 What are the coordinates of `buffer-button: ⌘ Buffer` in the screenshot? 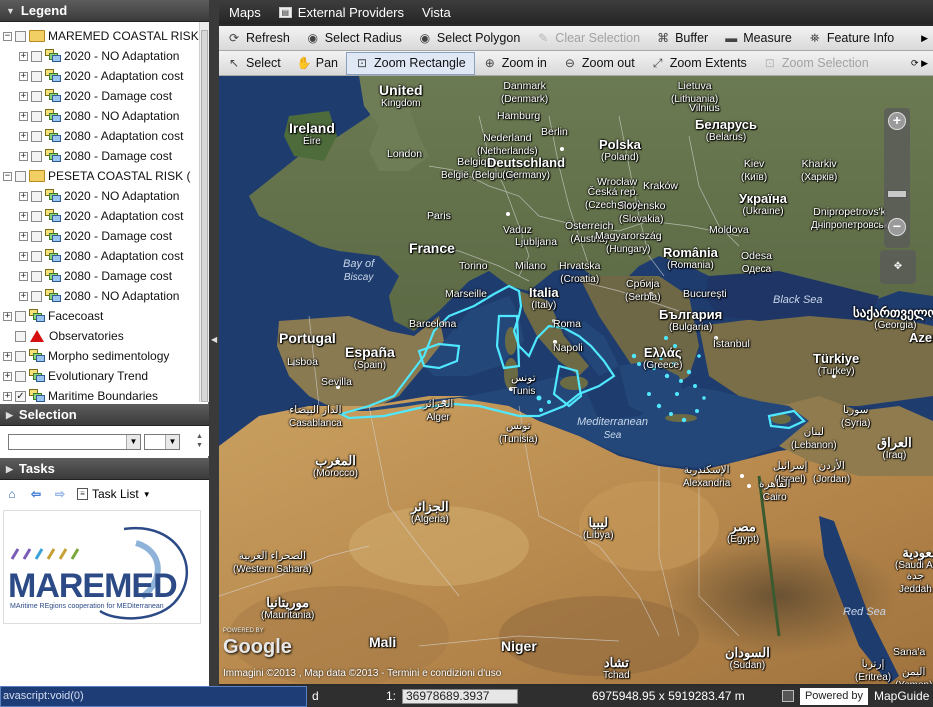 It's located at (682, 38).